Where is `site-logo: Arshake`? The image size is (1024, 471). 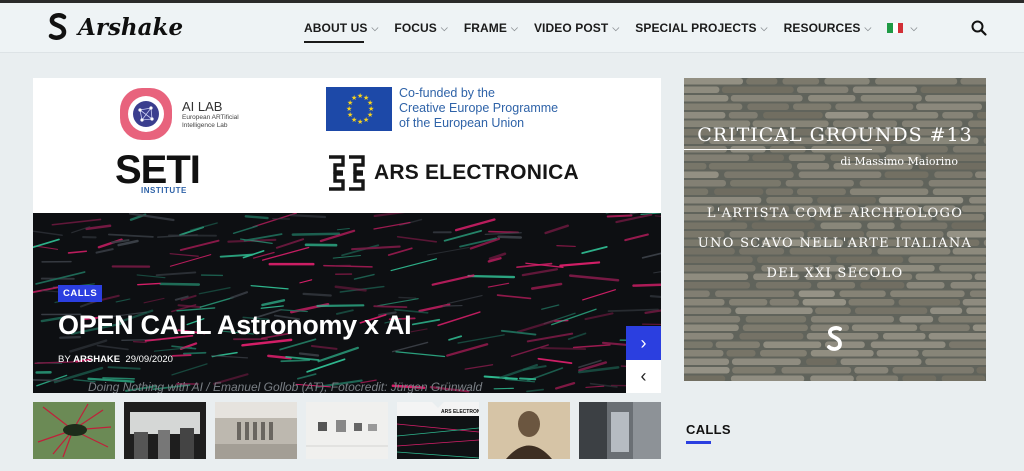 site-logo: Arshake is located at coordinates (115, 27).